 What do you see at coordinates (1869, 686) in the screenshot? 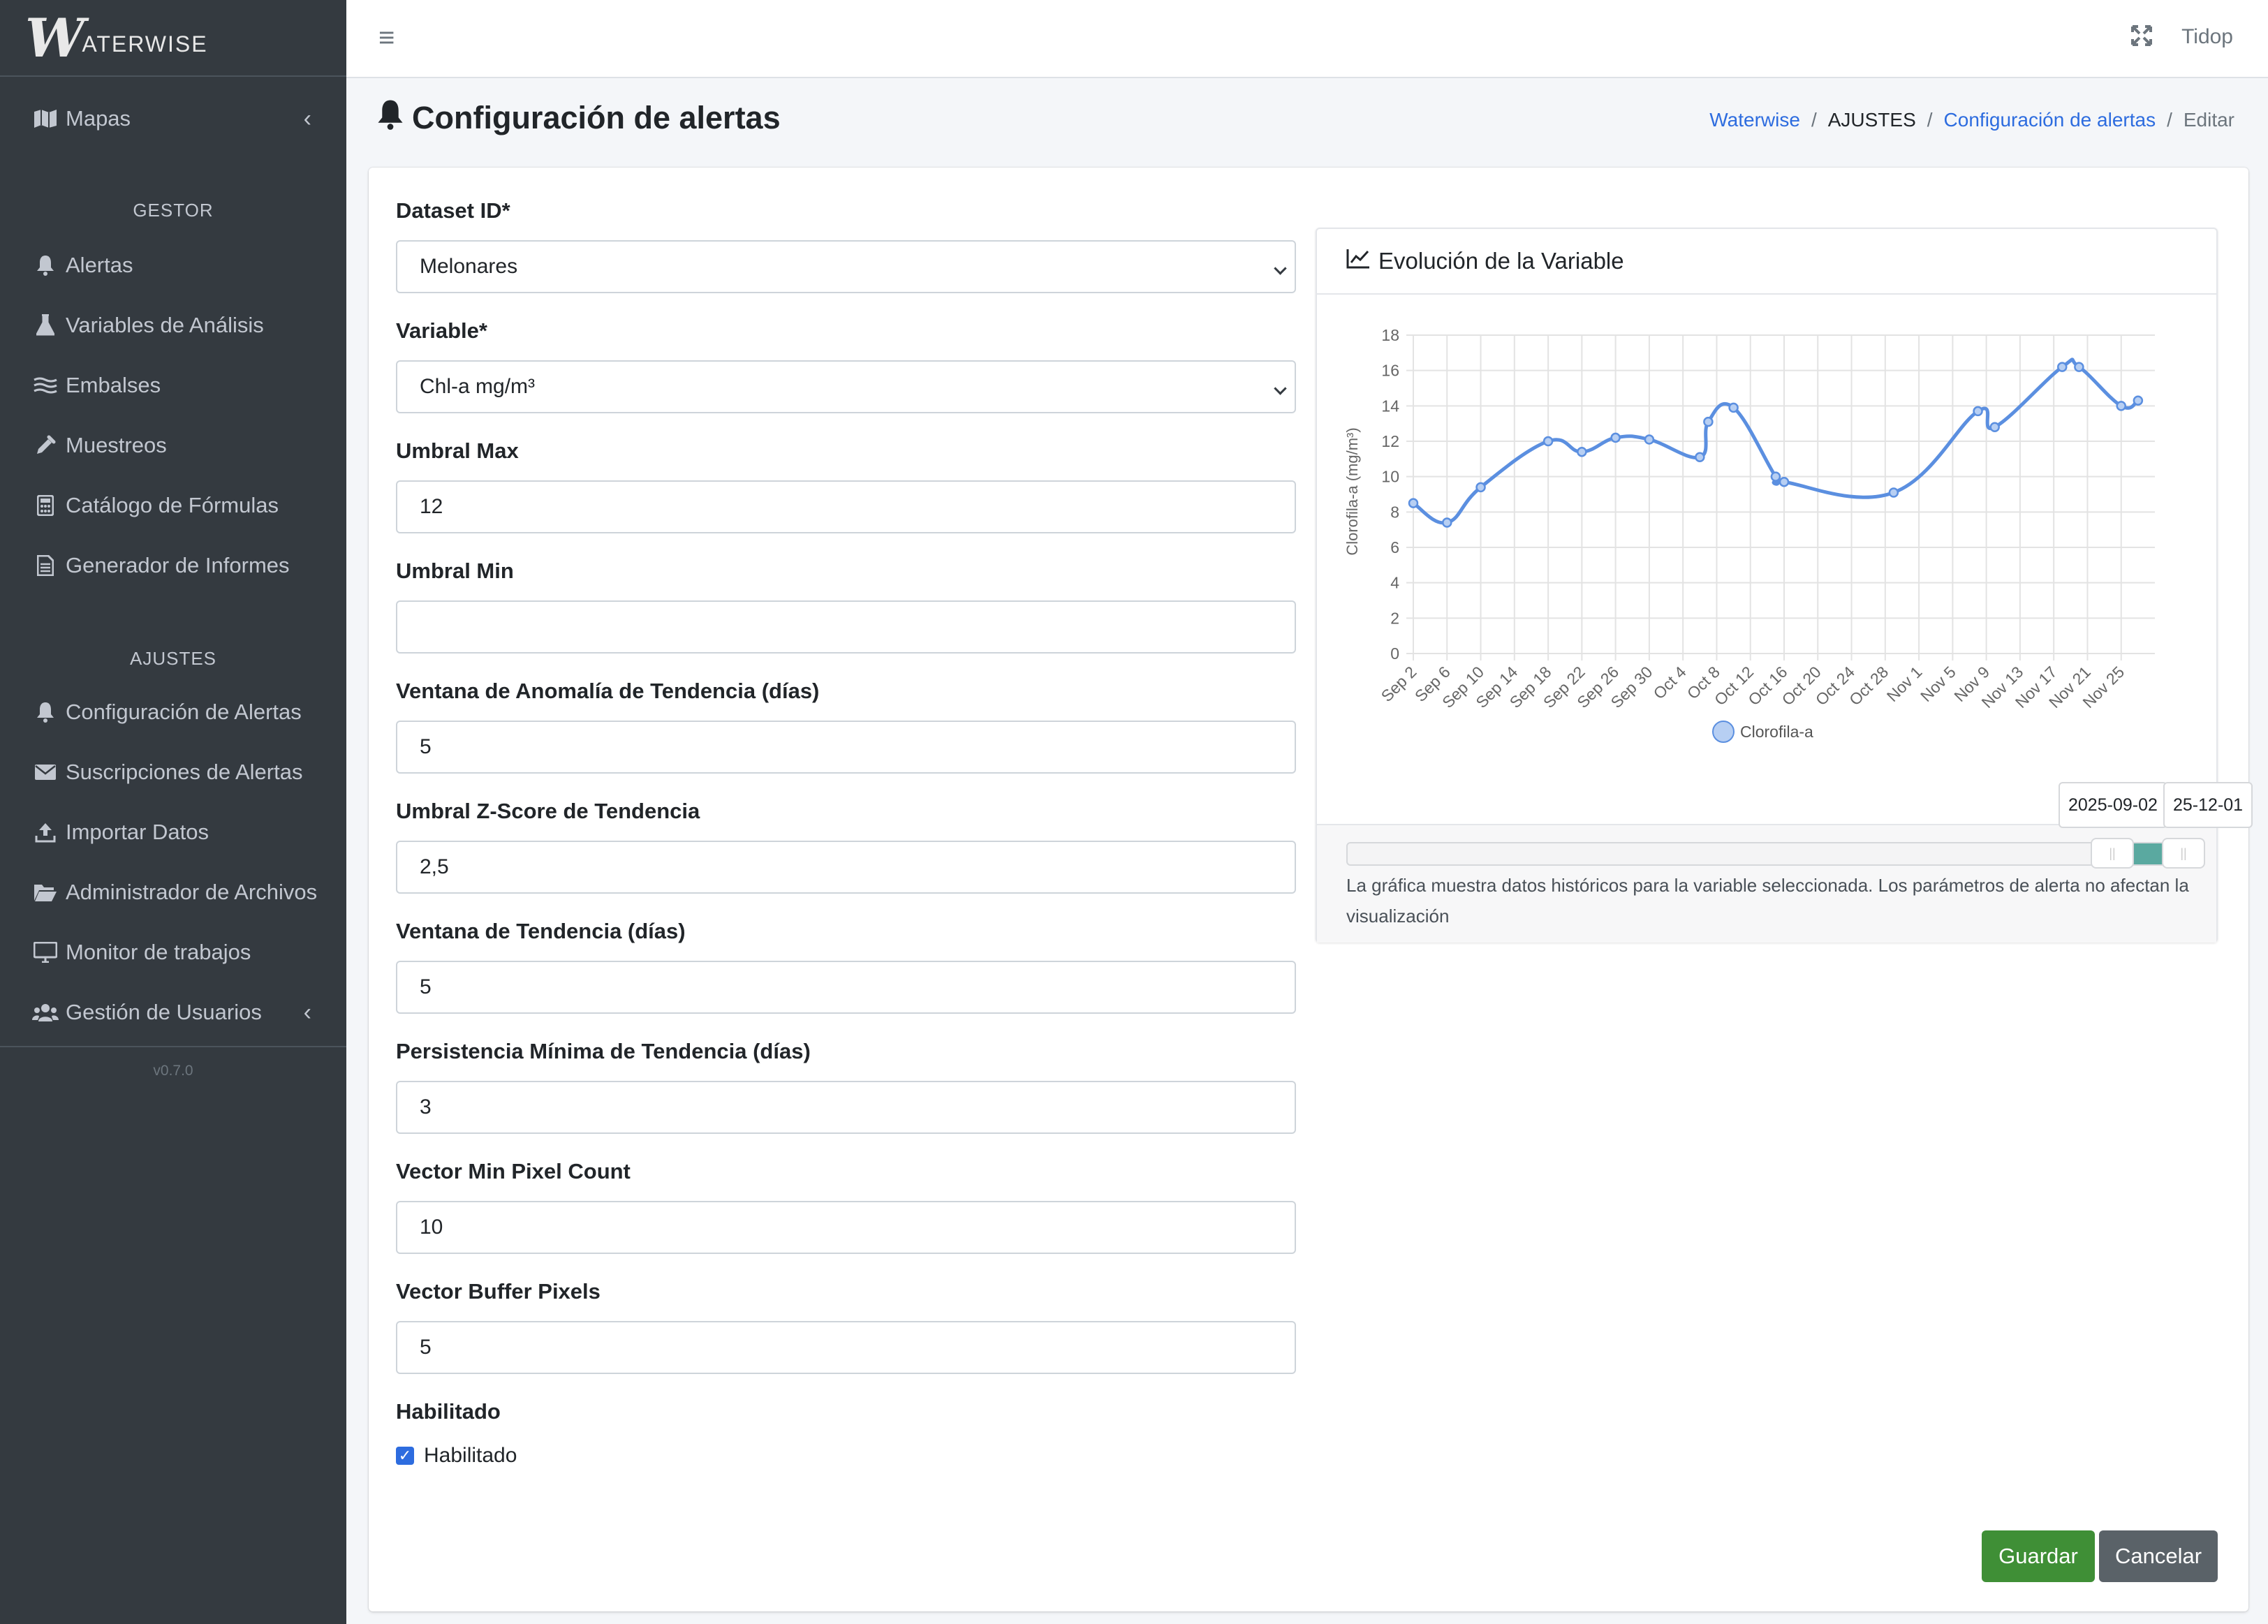
I see `x-tick-label: Oct 28` at bounding box center [1869, 686].